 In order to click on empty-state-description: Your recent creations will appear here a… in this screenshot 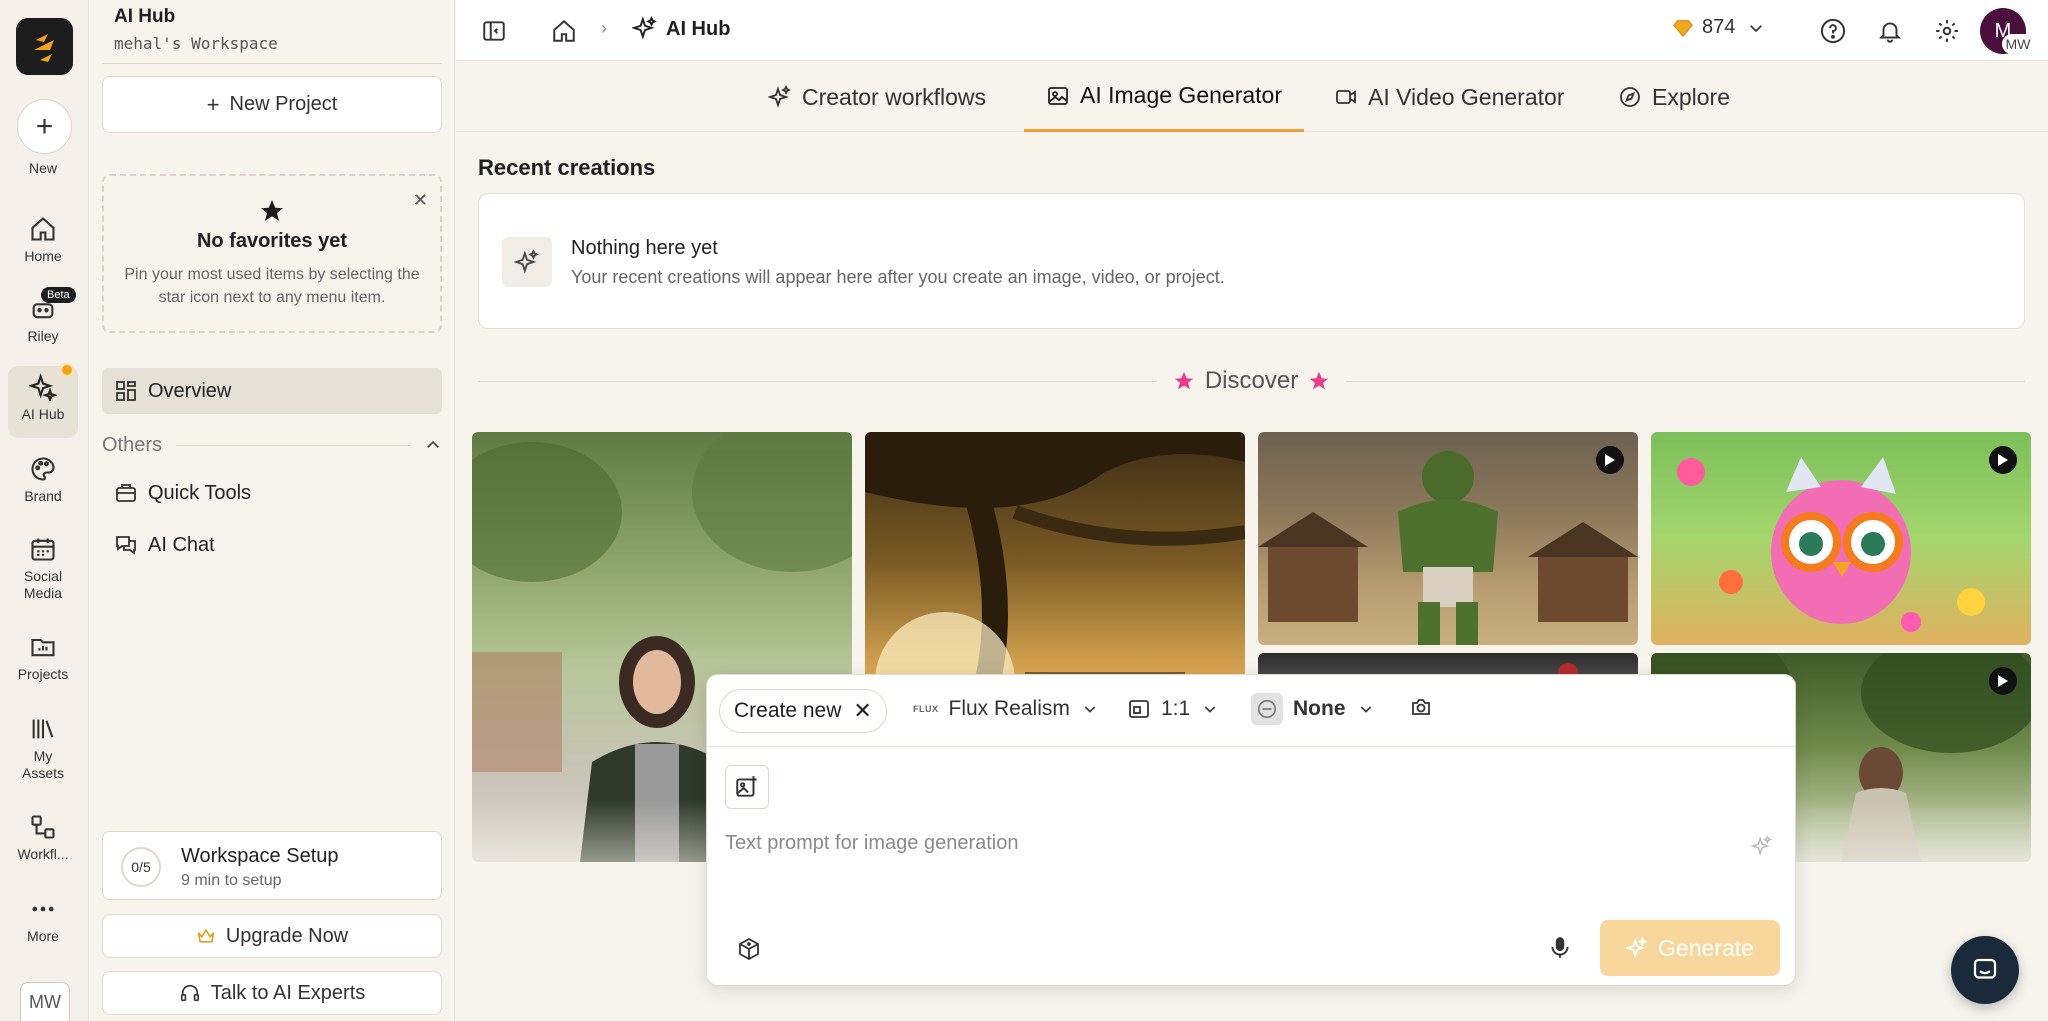, I will do `click(898, 277)`.